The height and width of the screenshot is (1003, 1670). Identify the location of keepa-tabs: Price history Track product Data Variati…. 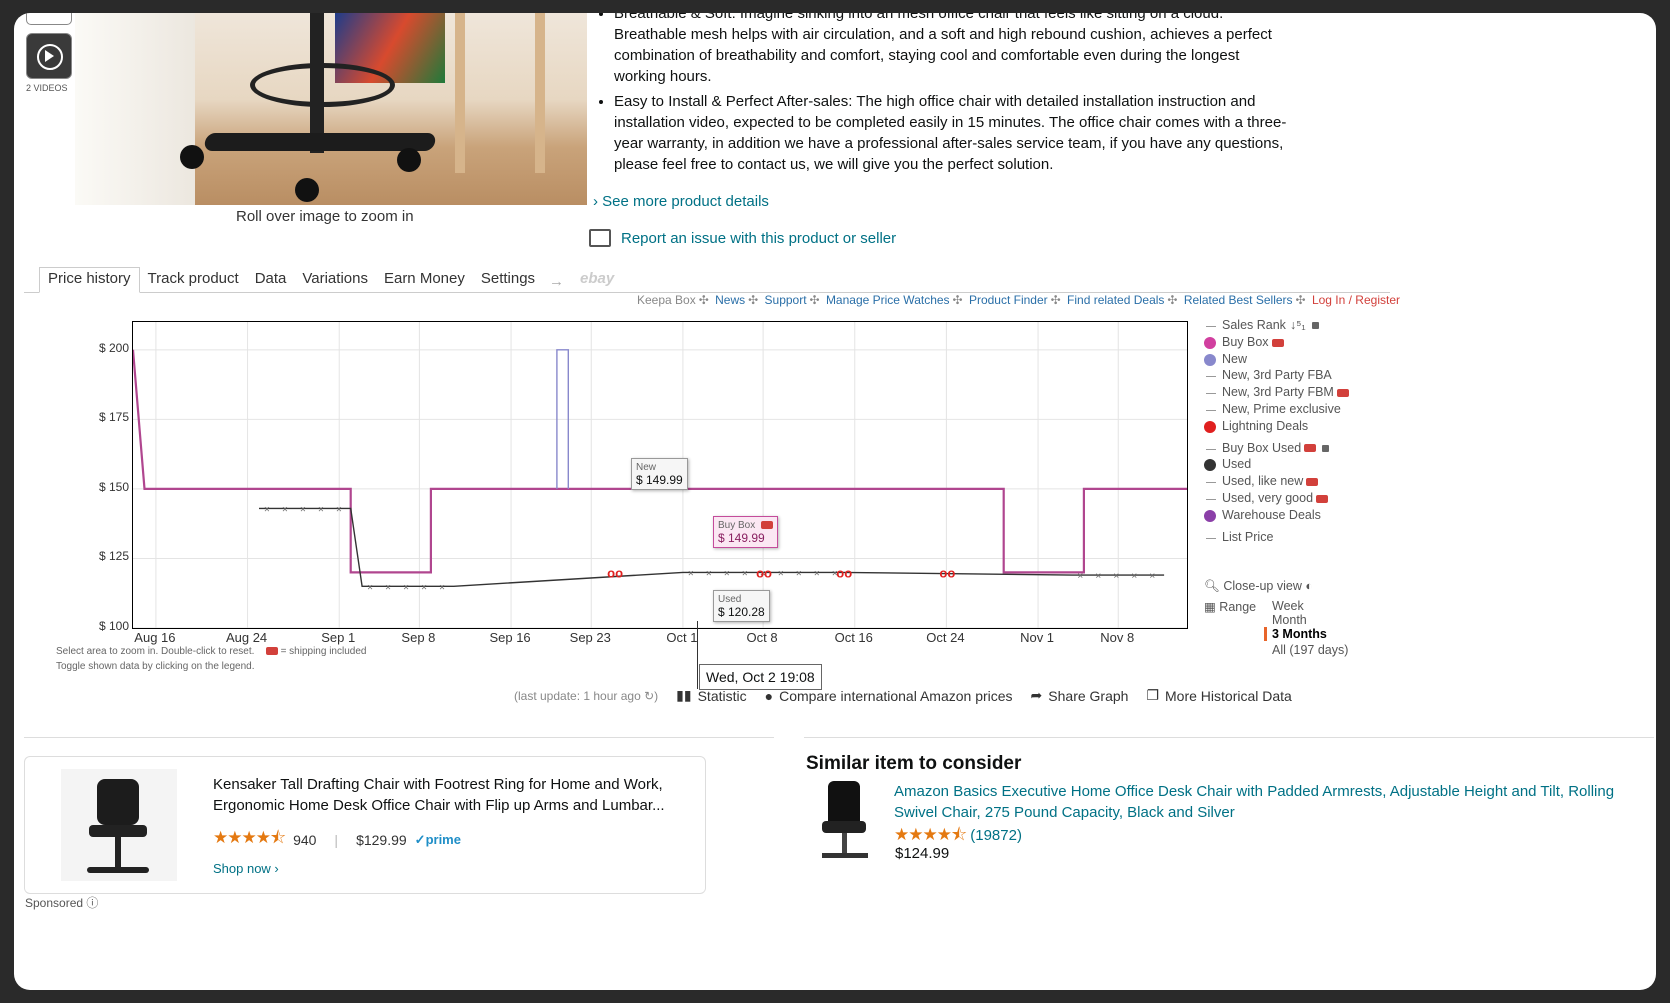
(707, 280).